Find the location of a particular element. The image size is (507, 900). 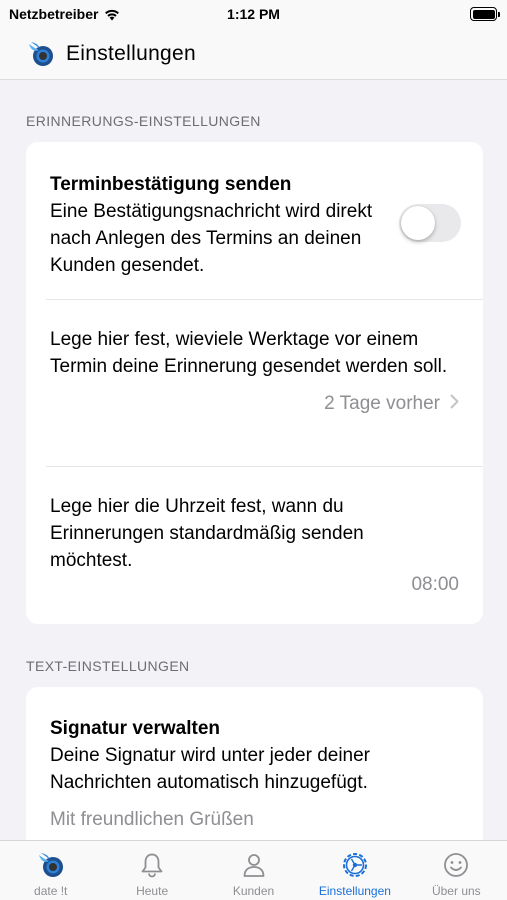

smiley-icon is located at coordinates (456, 865).